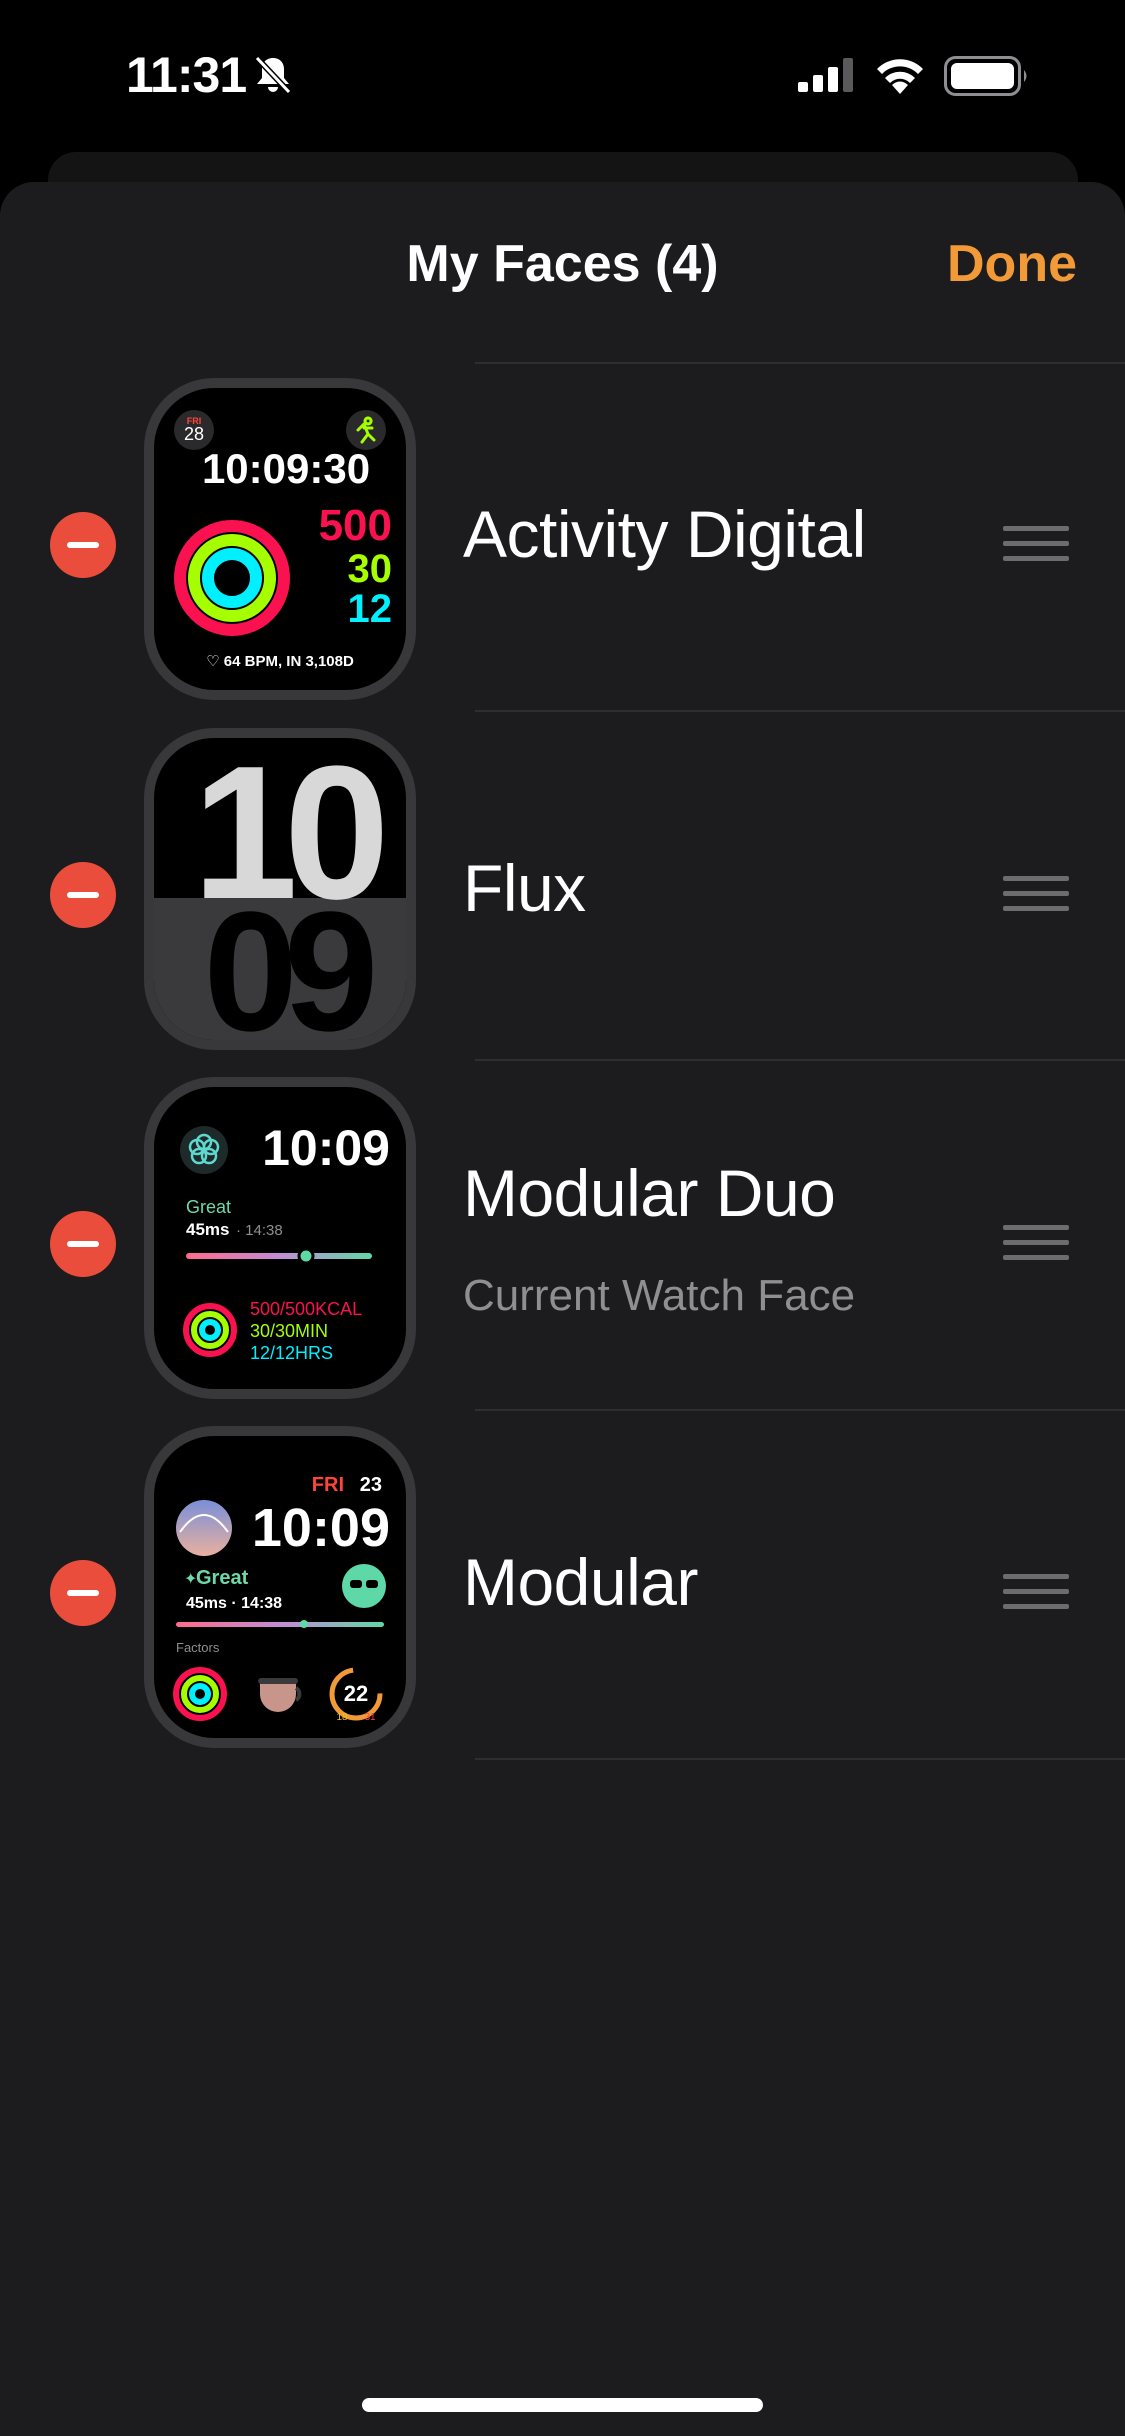  Describe the element at coordinates (306, 1309) in the screenshot. I see `move-value: 500/500KCAL` at that location.